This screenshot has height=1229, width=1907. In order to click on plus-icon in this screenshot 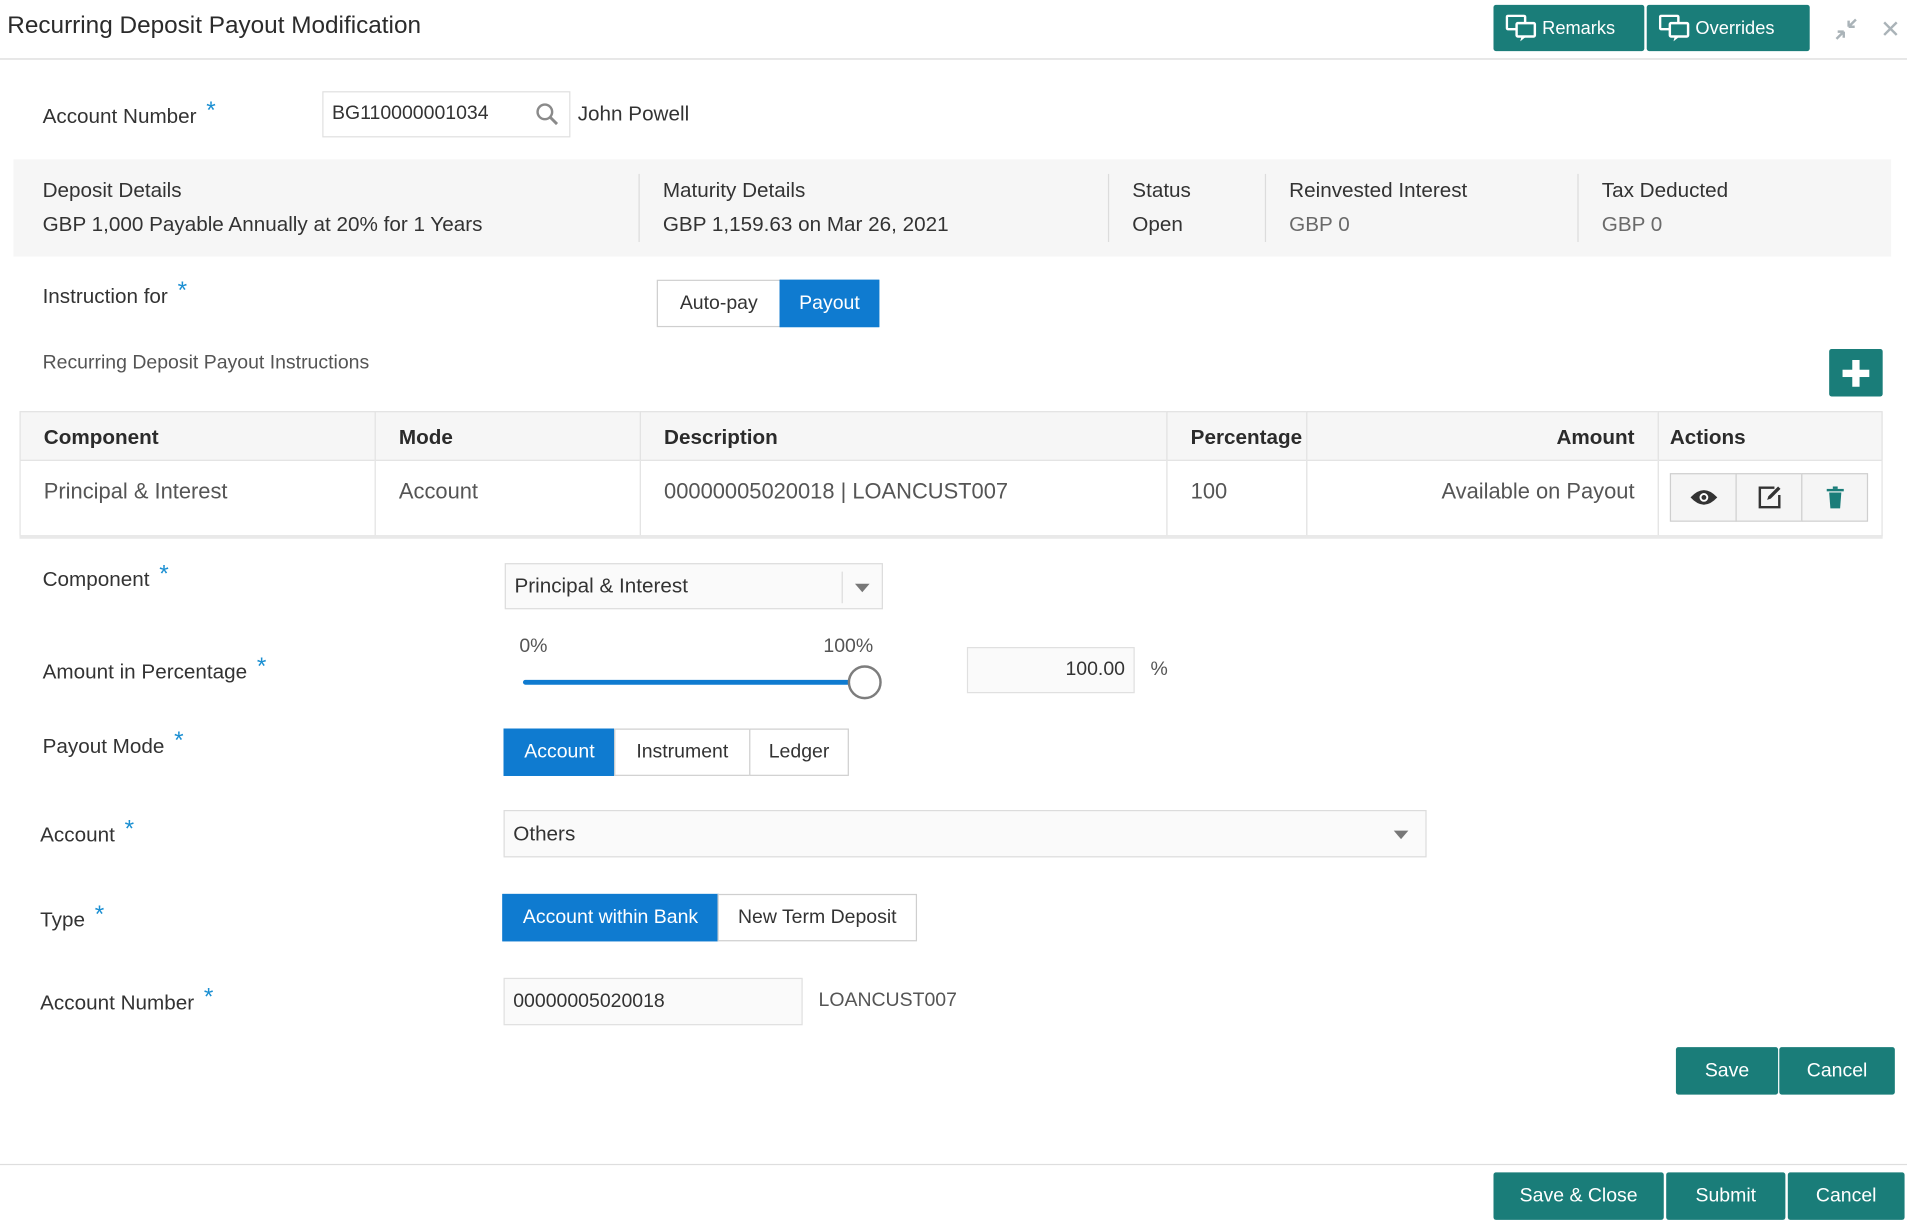, I will do `click(1856, 373)`.